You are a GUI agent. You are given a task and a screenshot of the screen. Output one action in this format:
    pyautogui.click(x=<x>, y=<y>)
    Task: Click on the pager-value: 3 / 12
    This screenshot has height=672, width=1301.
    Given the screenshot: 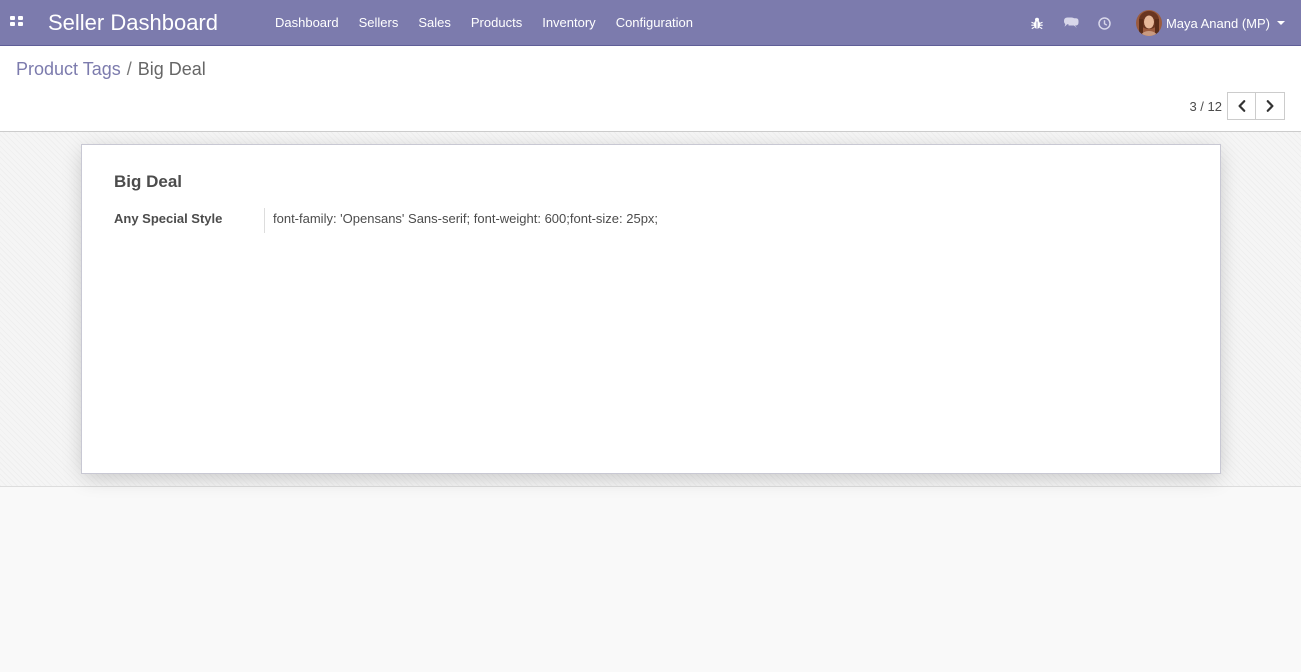 What is the action you would take?
    pyautogui.click(x=1205, y=106)
    